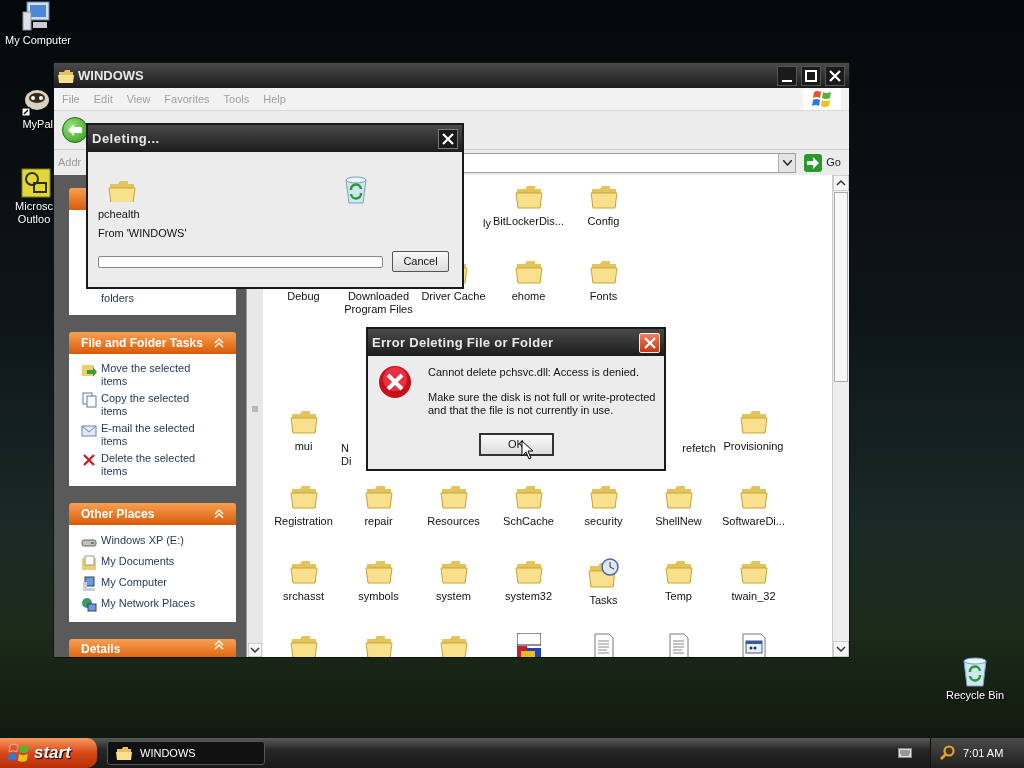 The width and height of the screenshot is (1024, 768). What do you see at coordinates (453, 596) in the screenshot?
I see `file-name: system` at bounding box center [453, 596].